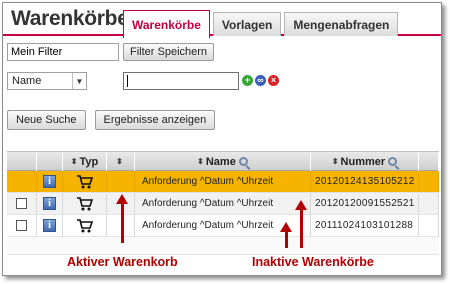 This screenshot has width=450, height=284. I want to click on row-nummer: 20120124135105212, so click(365, 181).